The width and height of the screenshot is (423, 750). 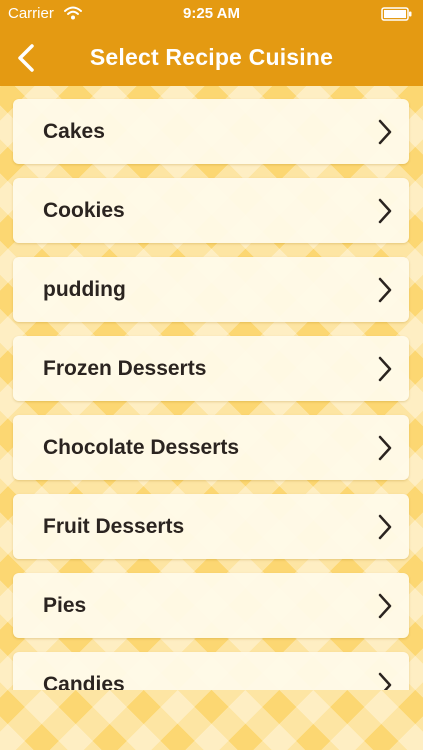 I want to click on list-item: Cookies, so click(x=211, y=210).